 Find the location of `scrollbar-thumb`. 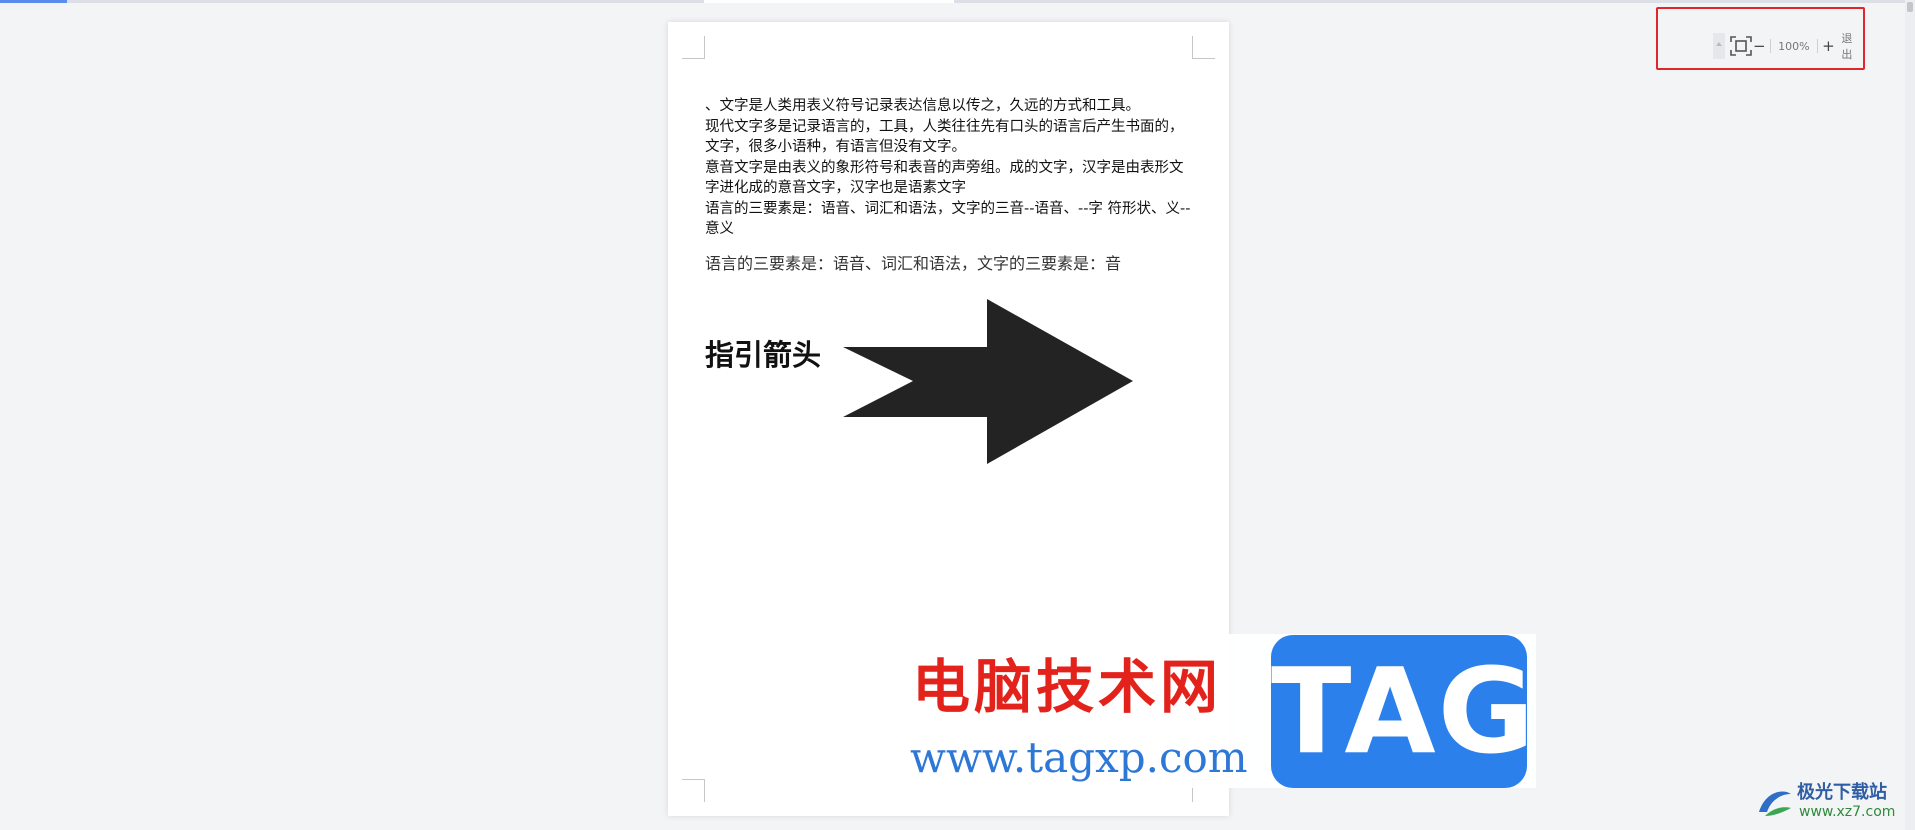

scrollbar-thumb is located at coordinates (1910, 7).